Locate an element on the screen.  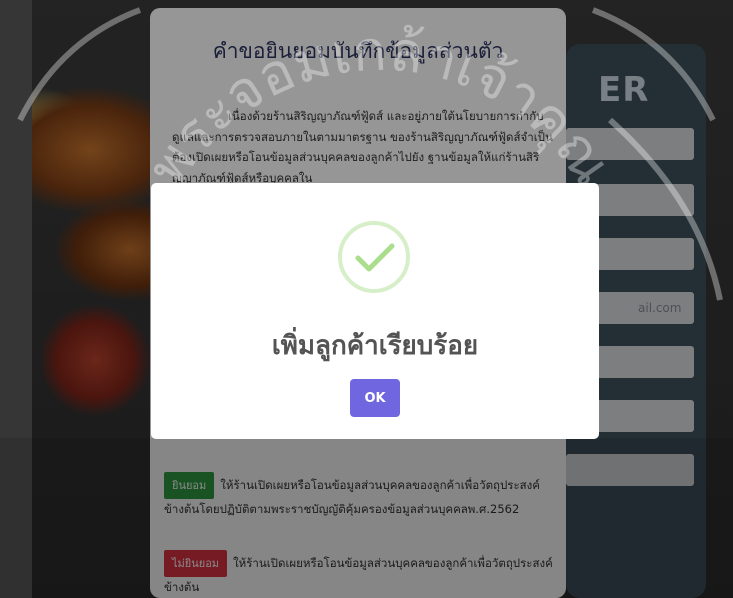
ok-button: OK is located at coordinates (375, 398).